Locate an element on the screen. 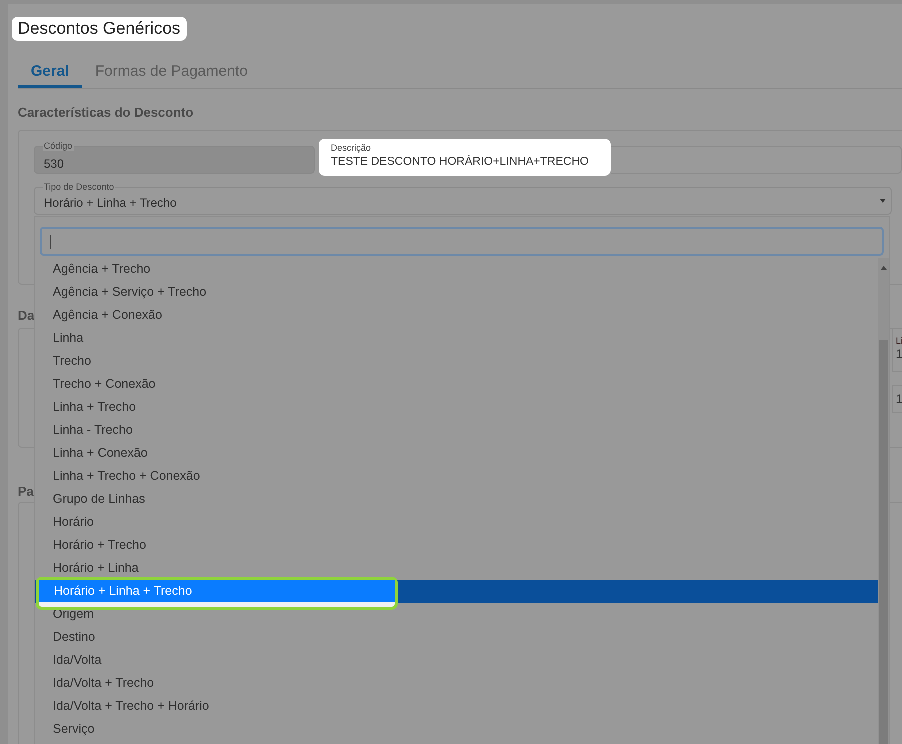 The width and height of the screenshot is (902, 744). page-title: Descontos Genéricos is located at coordinates (99, 29).